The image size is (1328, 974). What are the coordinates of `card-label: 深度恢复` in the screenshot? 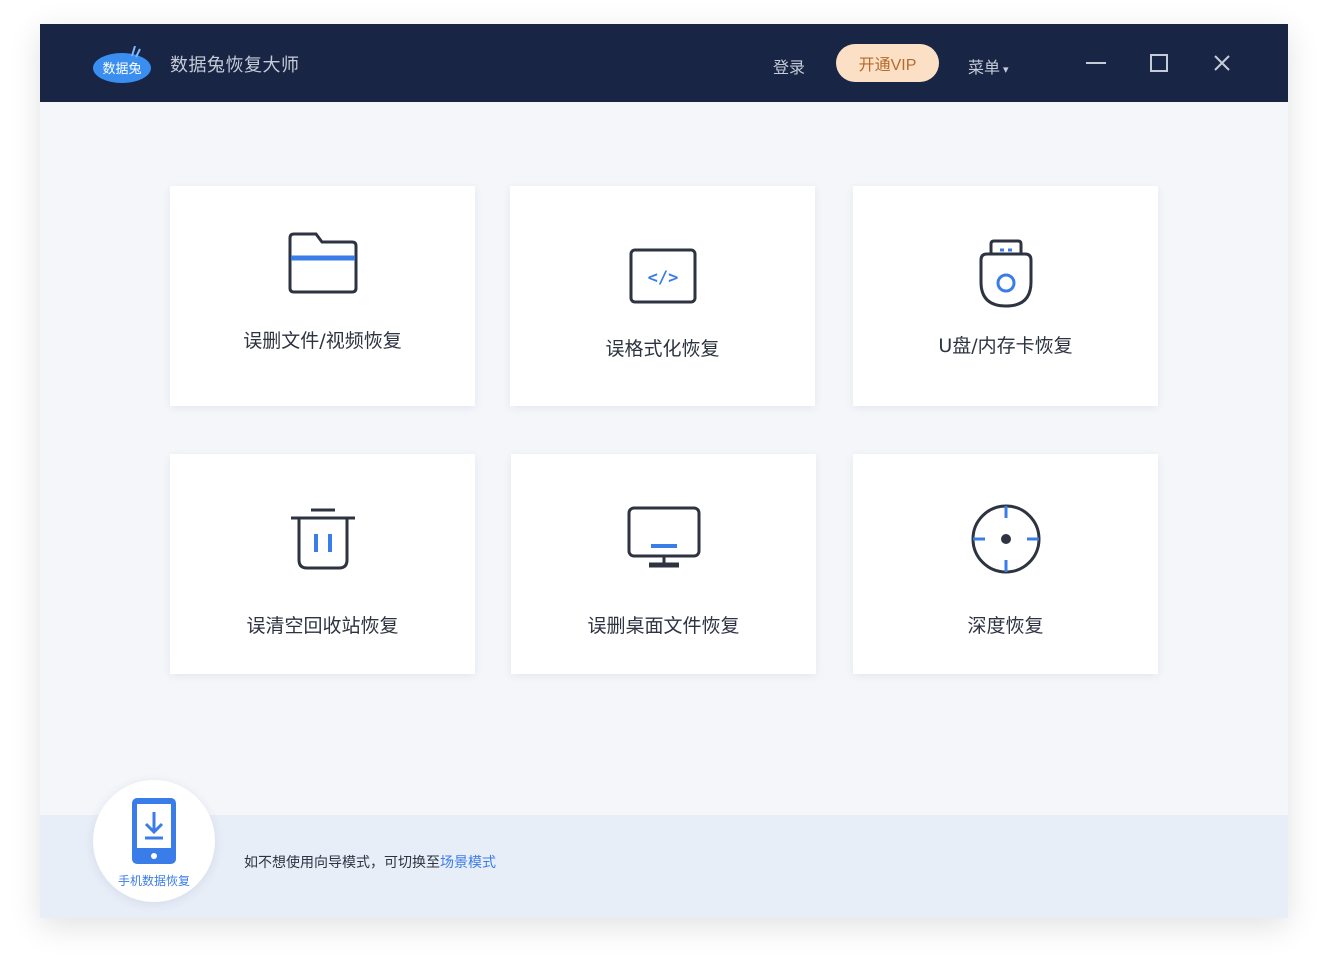 It's located at (1005, 626).